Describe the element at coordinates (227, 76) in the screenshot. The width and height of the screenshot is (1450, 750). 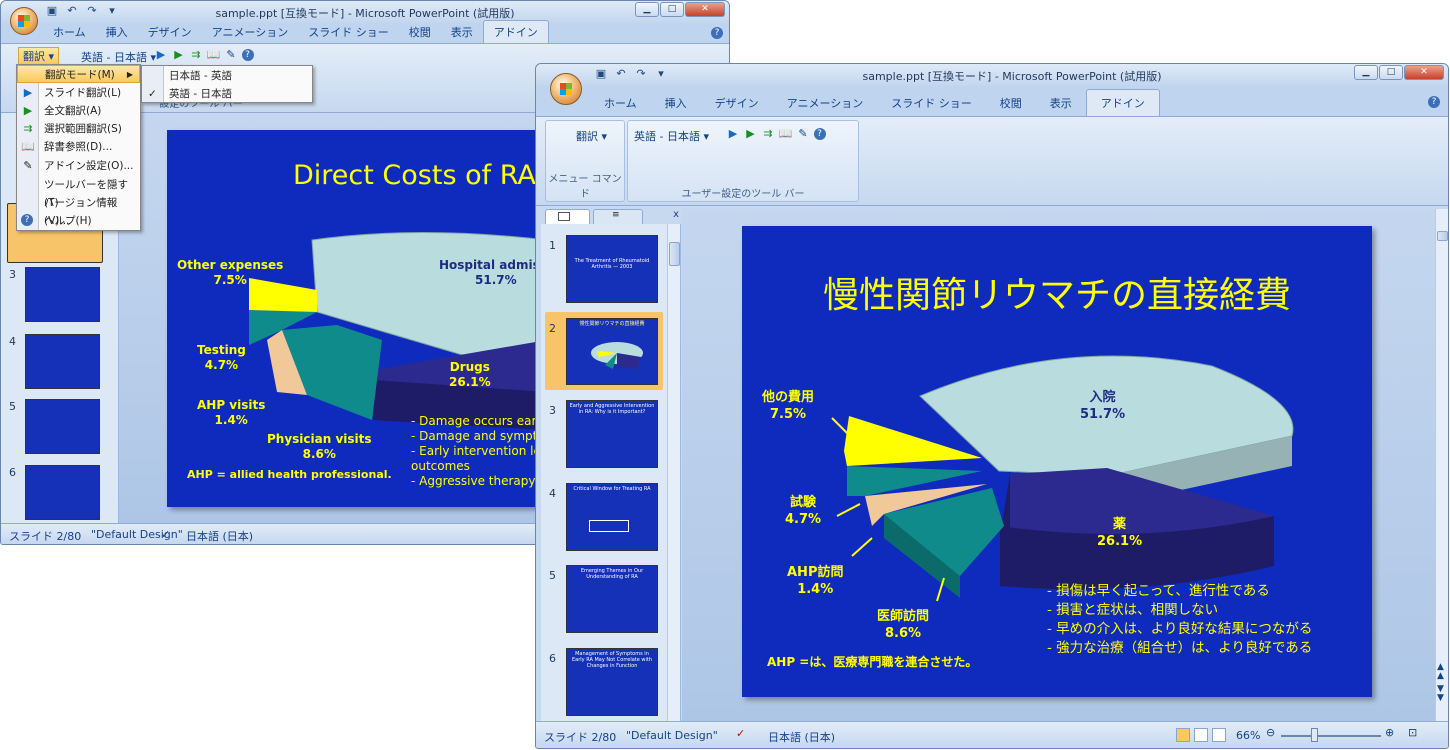
I see `submenu-item-ja-en: 日本語 - 英語` at that location.